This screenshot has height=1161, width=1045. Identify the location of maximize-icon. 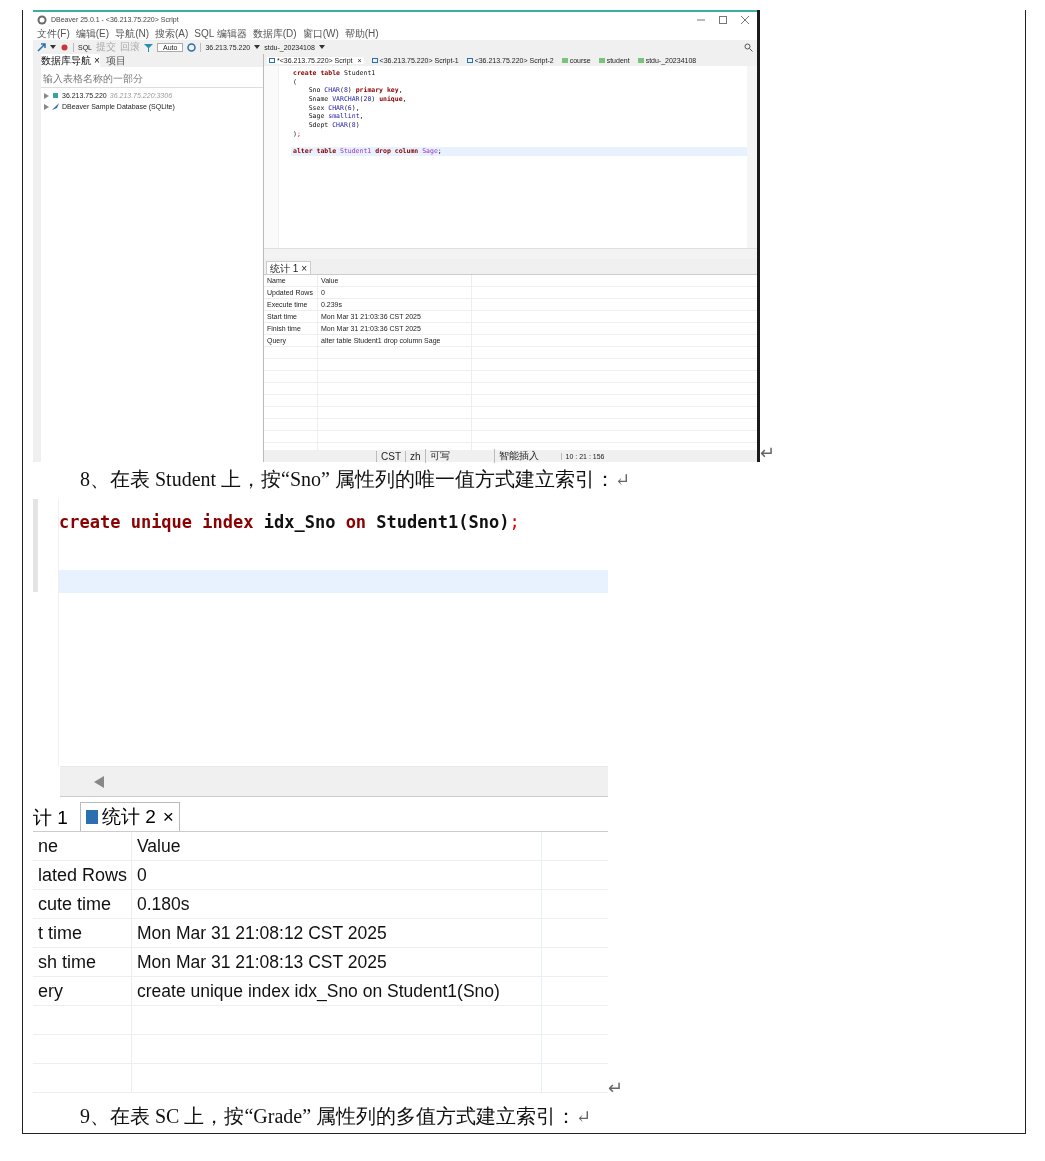
(723, 19).